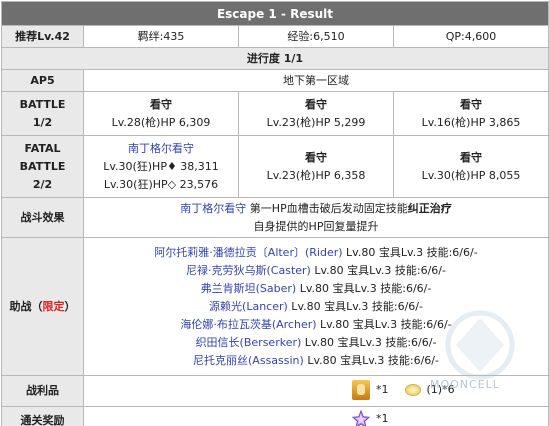 This screenshot has width=549, height=426. Describe the element at coordinates (161, 122) in the screenshot. I see `enemy-stats: Lv.28(枪)HP 6,309` at that location.